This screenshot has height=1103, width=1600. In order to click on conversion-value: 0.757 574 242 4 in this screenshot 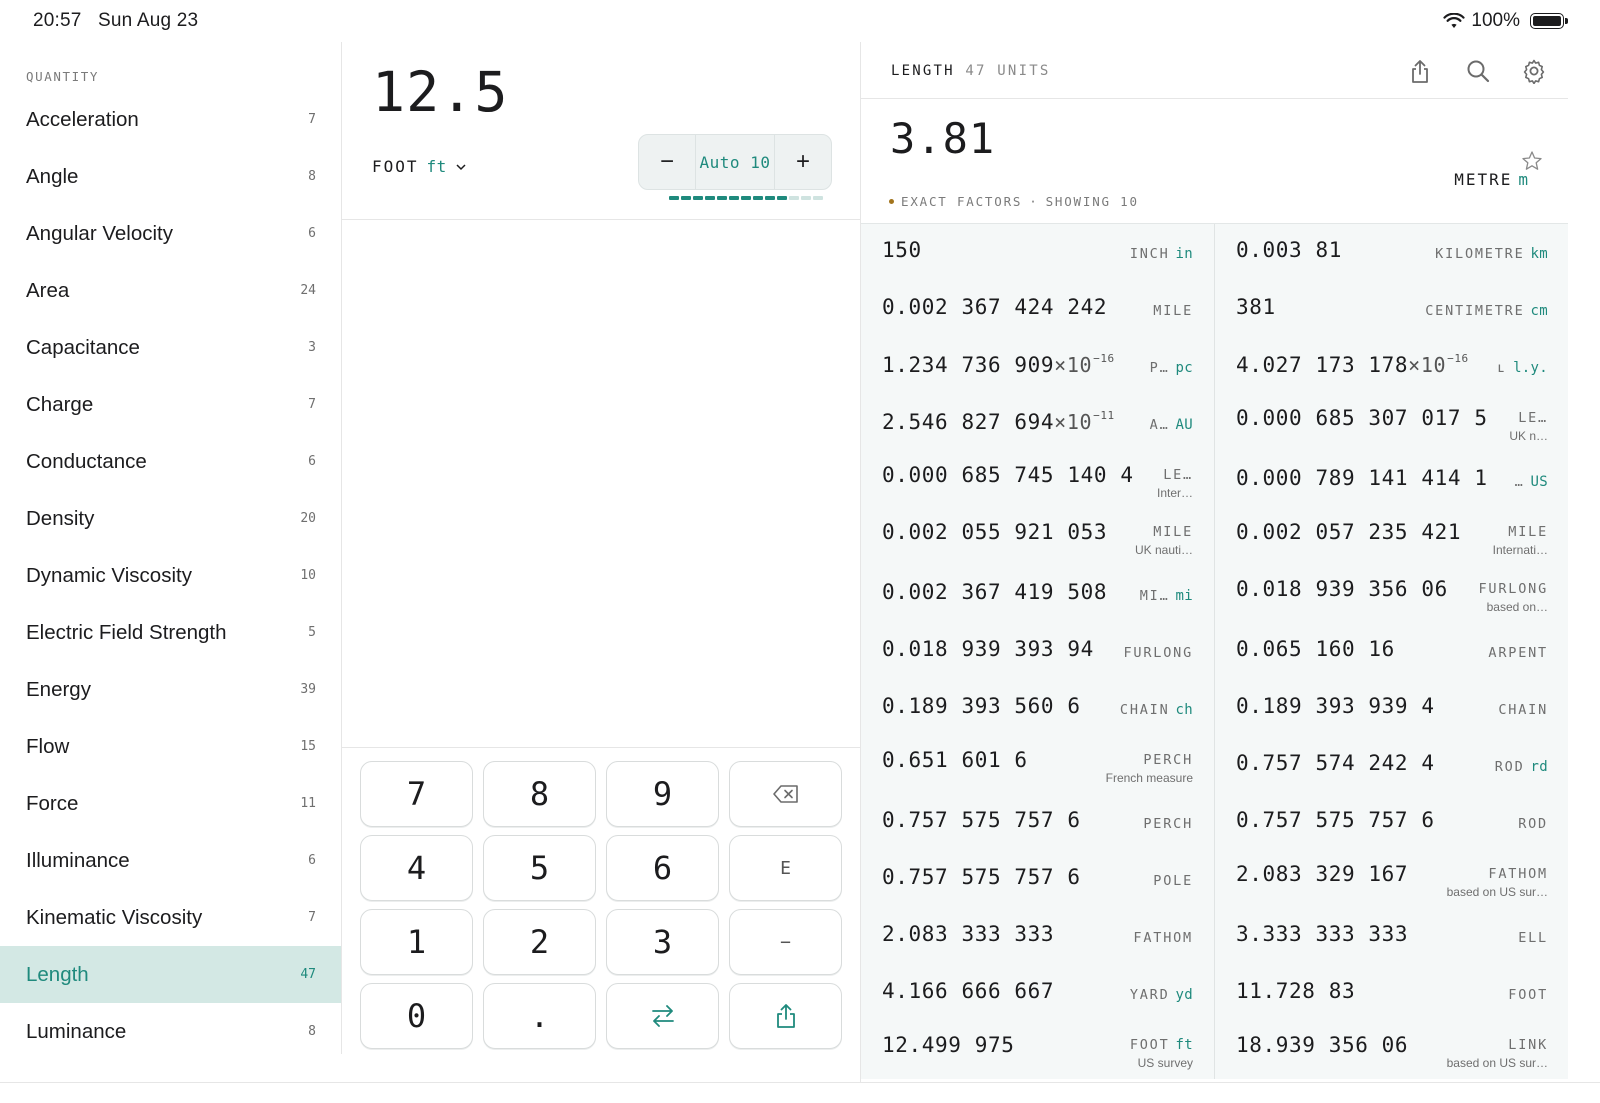, I will do `click(1335, 763)`.